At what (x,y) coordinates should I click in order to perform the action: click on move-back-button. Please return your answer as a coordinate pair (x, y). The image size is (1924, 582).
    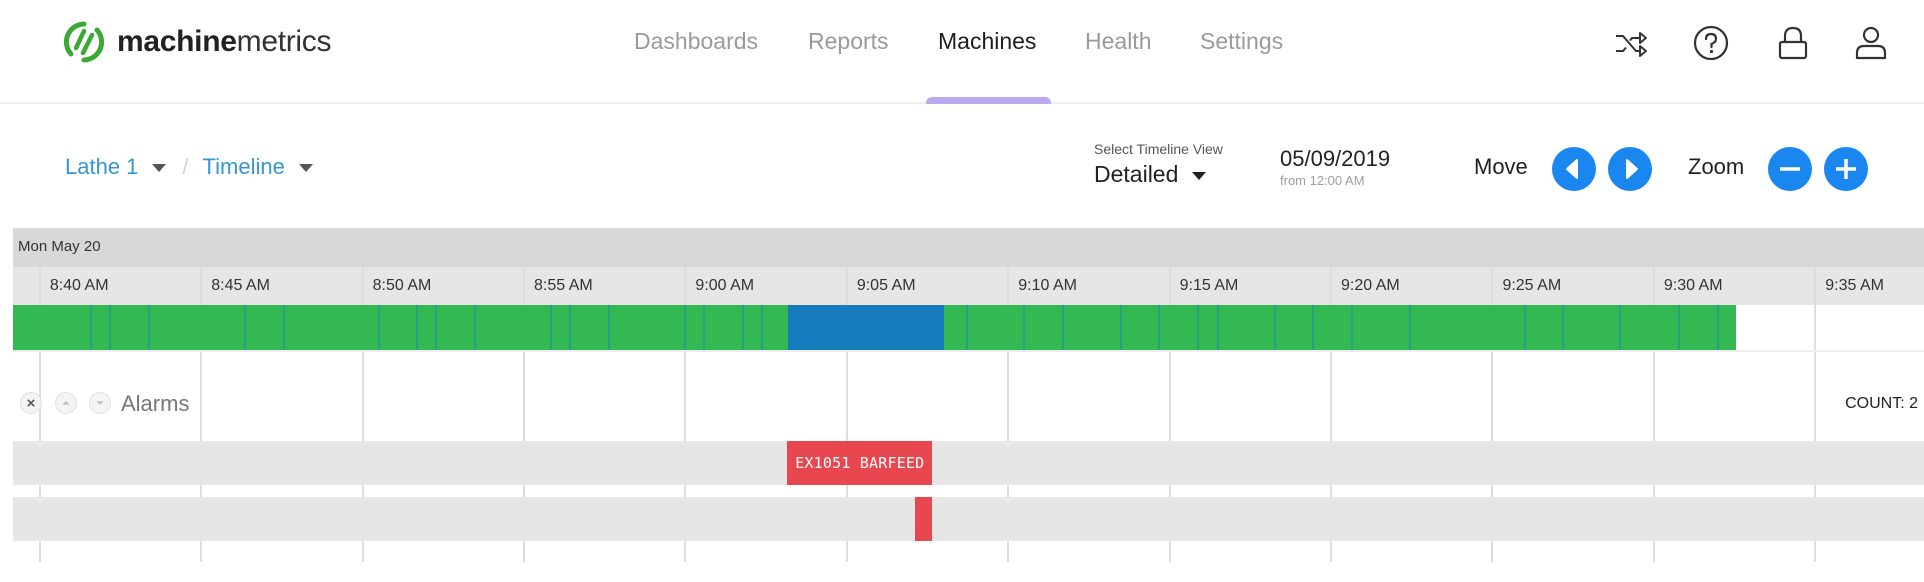
    Looking at the image, I should click on (1574, 169).